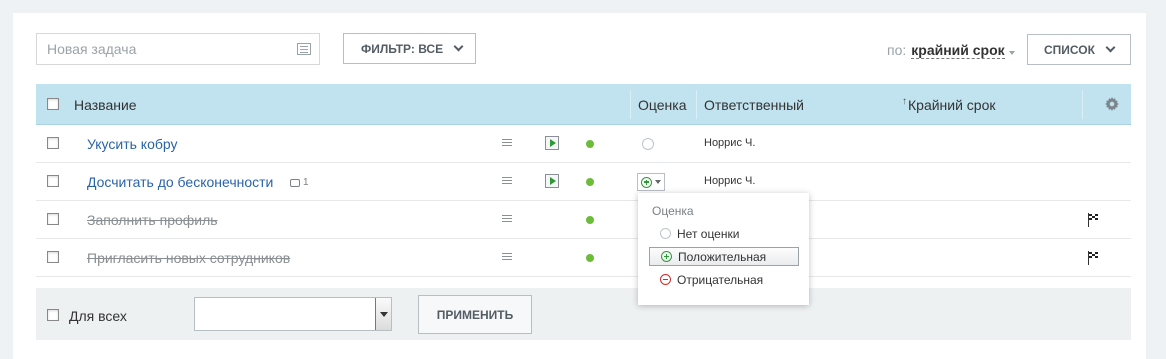  I want to click on comment-count-value: 1, so click(306, 182).